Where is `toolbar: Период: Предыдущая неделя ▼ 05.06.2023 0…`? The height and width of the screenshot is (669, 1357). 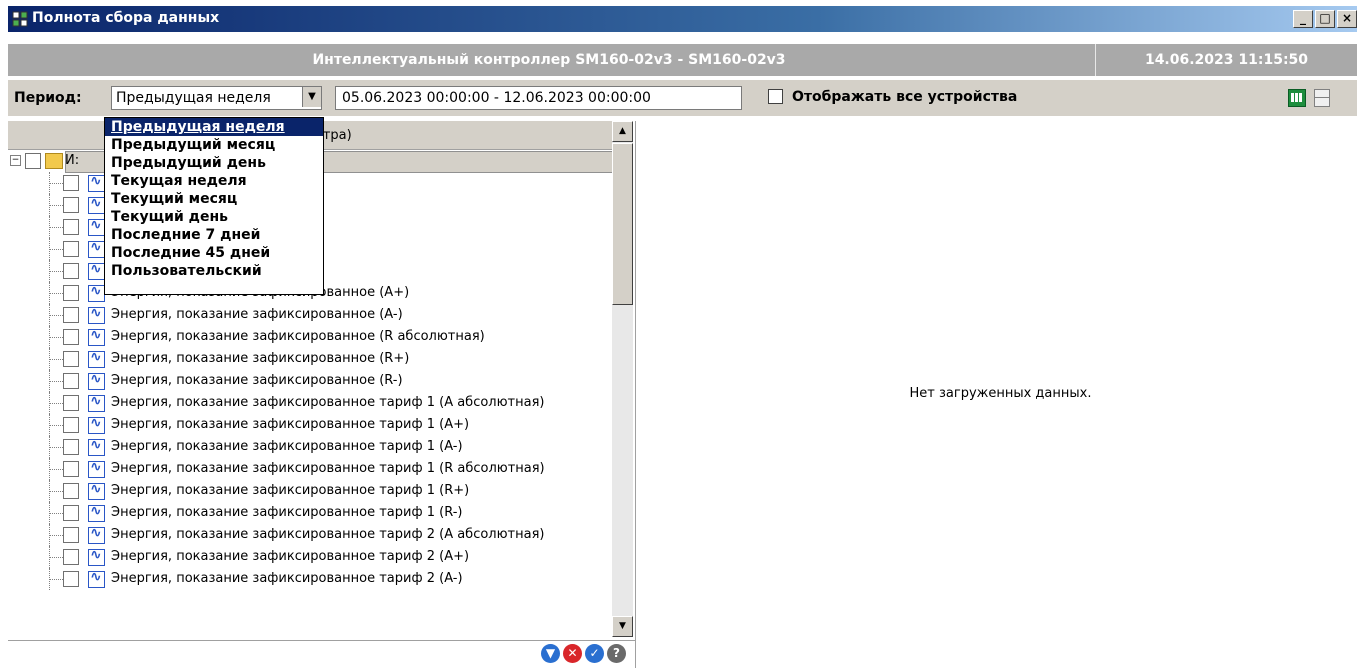 toolbar: Период: Предыдущая неделя ▼ 05.06.2023 0… is located at coordinates (682, 98).